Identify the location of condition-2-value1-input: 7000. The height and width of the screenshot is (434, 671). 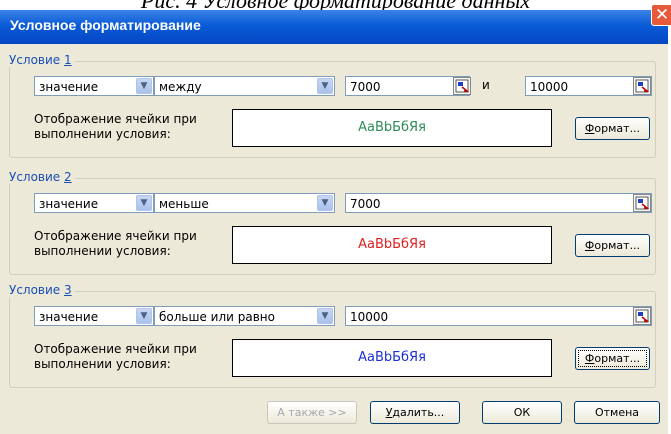
(498, 203).